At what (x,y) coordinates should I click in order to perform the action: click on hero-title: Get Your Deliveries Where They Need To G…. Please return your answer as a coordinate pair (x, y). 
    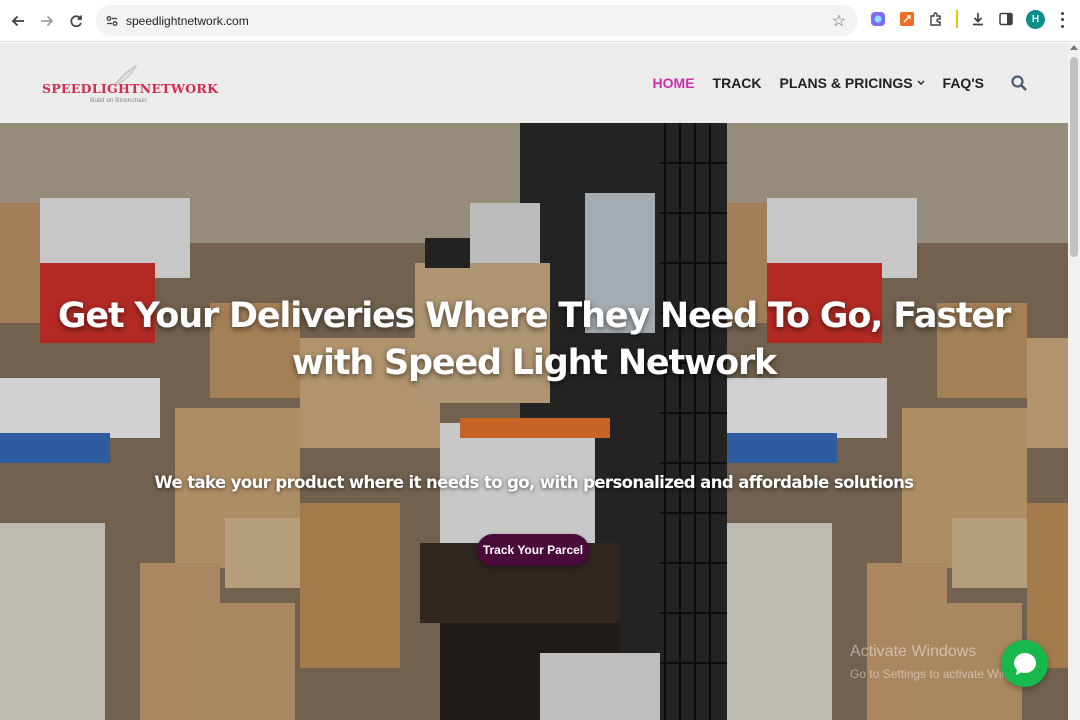
    Looking at the image, I should click on (534, 339).